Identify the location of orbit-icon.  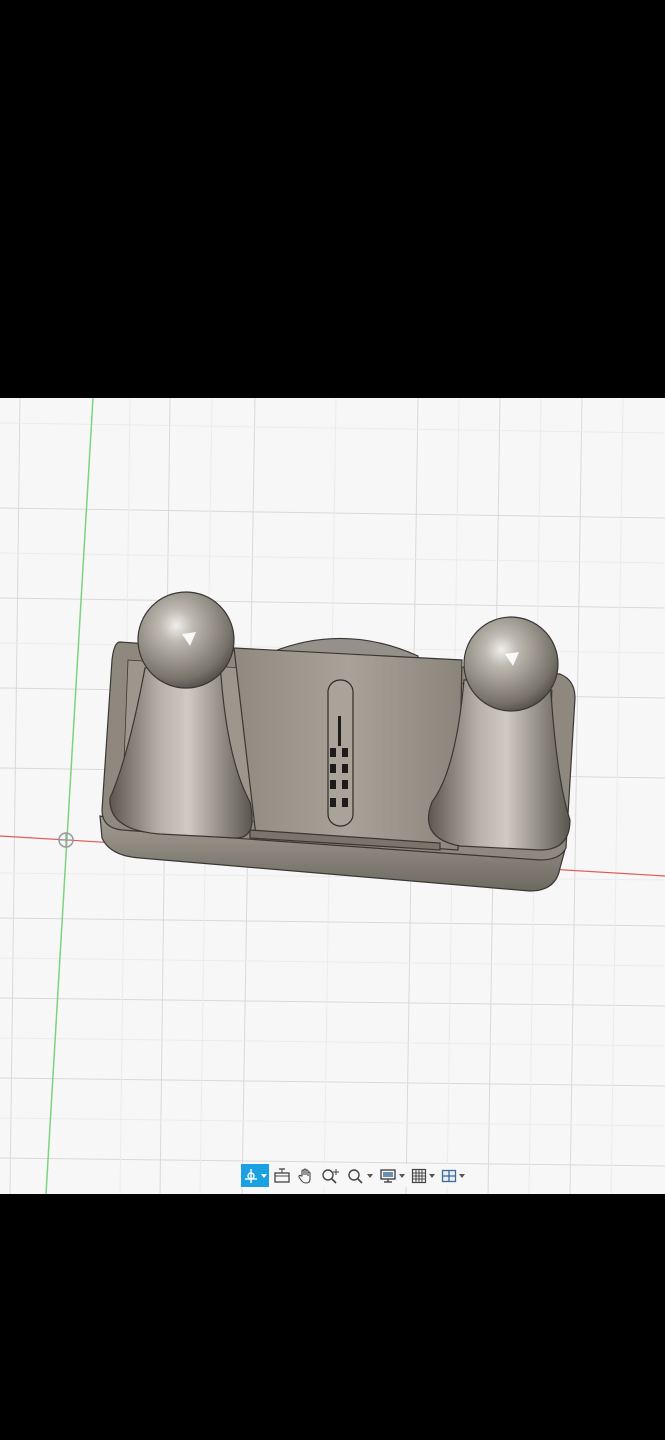
(251, 1175).